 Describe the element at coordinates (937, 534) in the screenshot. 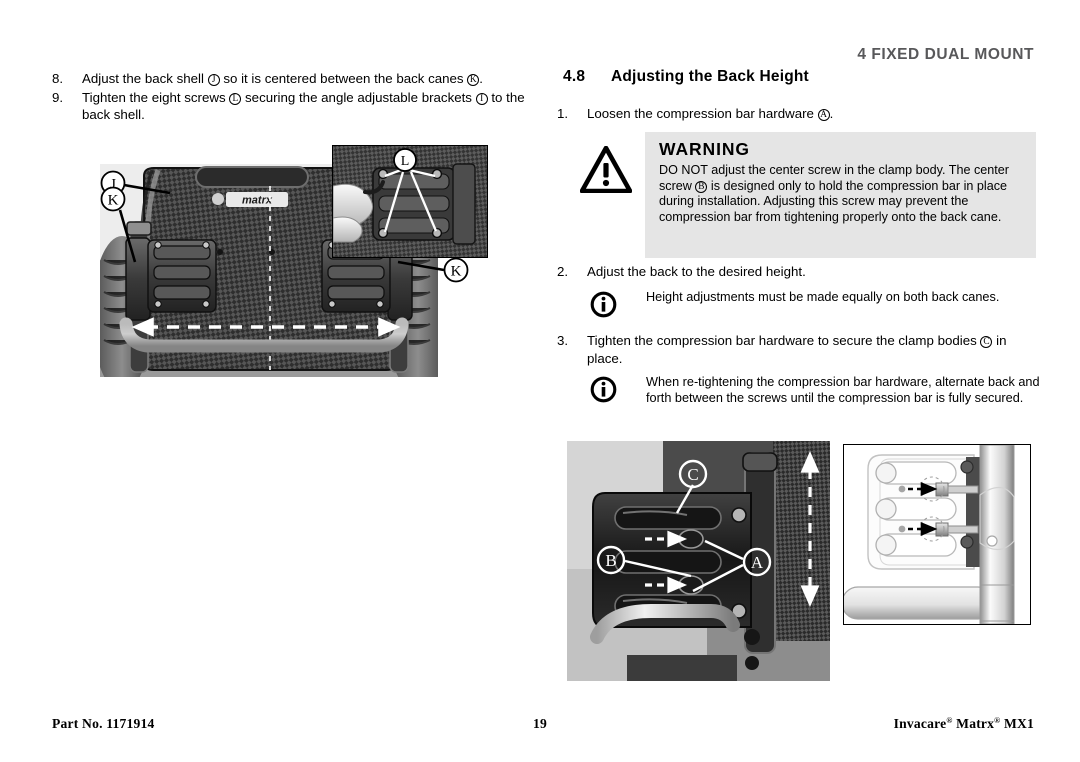

I see `clamp-hardware-line-drawing` at that location.